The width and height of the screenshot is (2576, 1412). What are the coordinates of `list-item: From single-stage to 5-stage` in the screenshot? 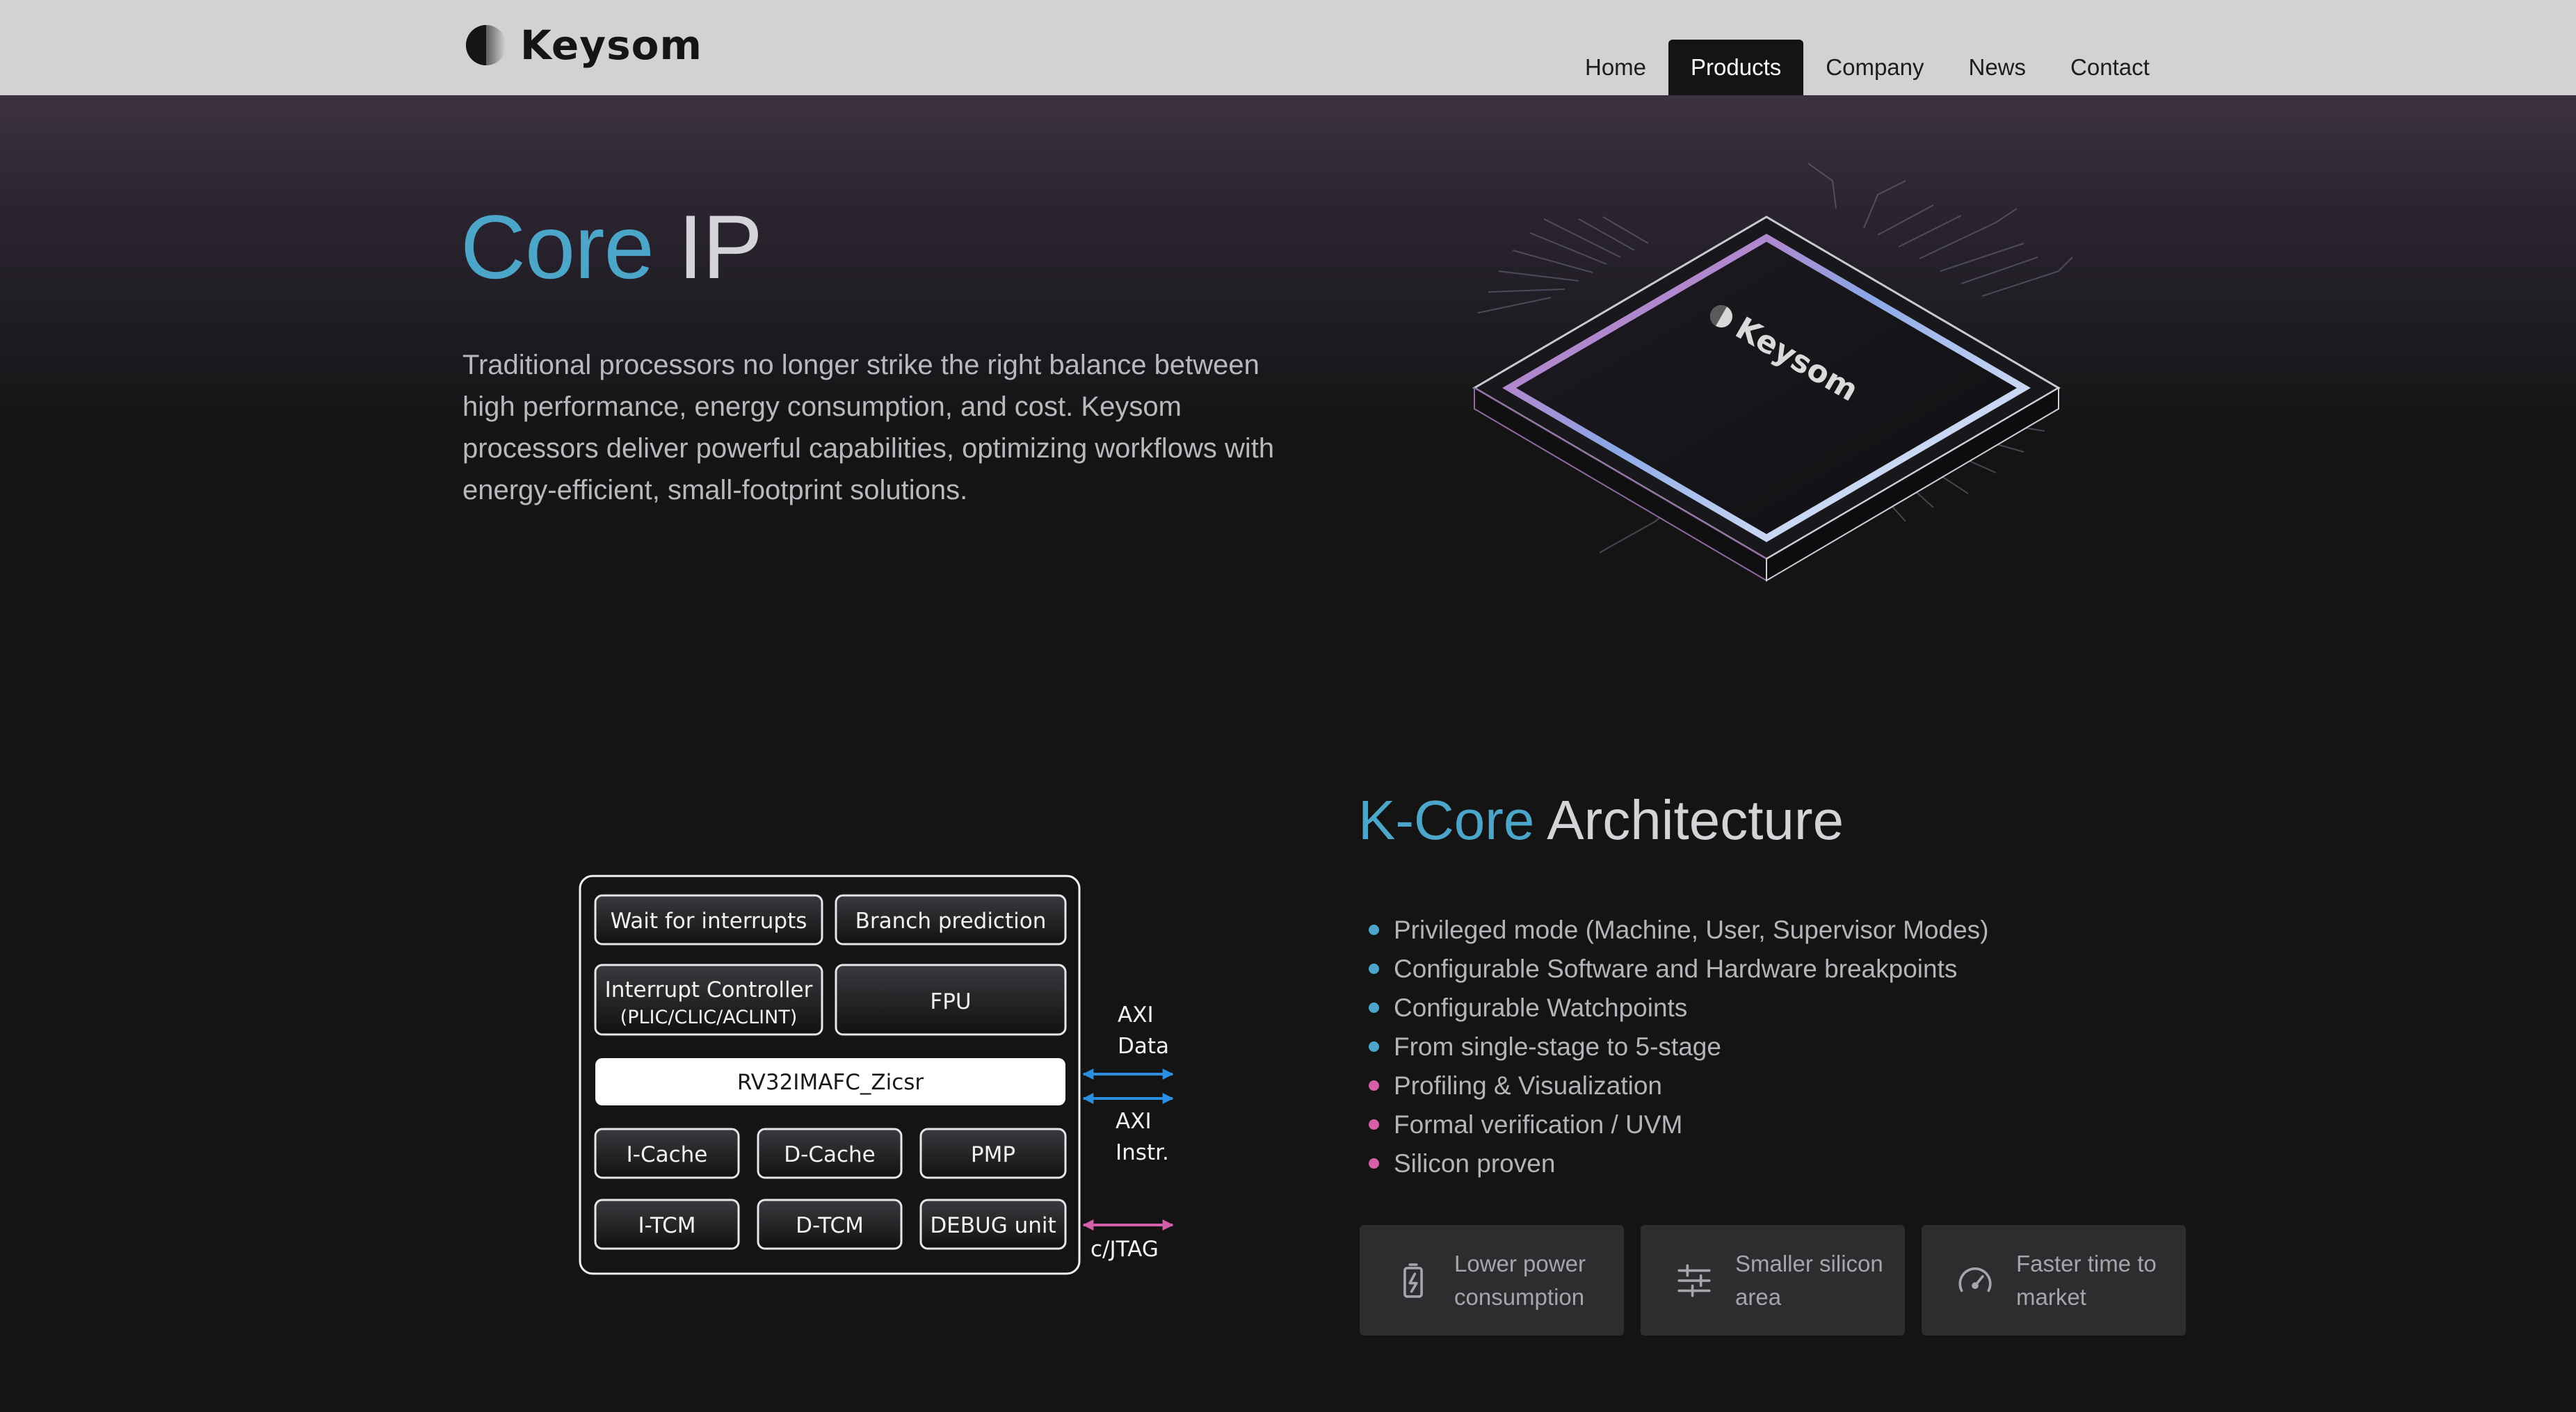 It's located at (1677, 1047).